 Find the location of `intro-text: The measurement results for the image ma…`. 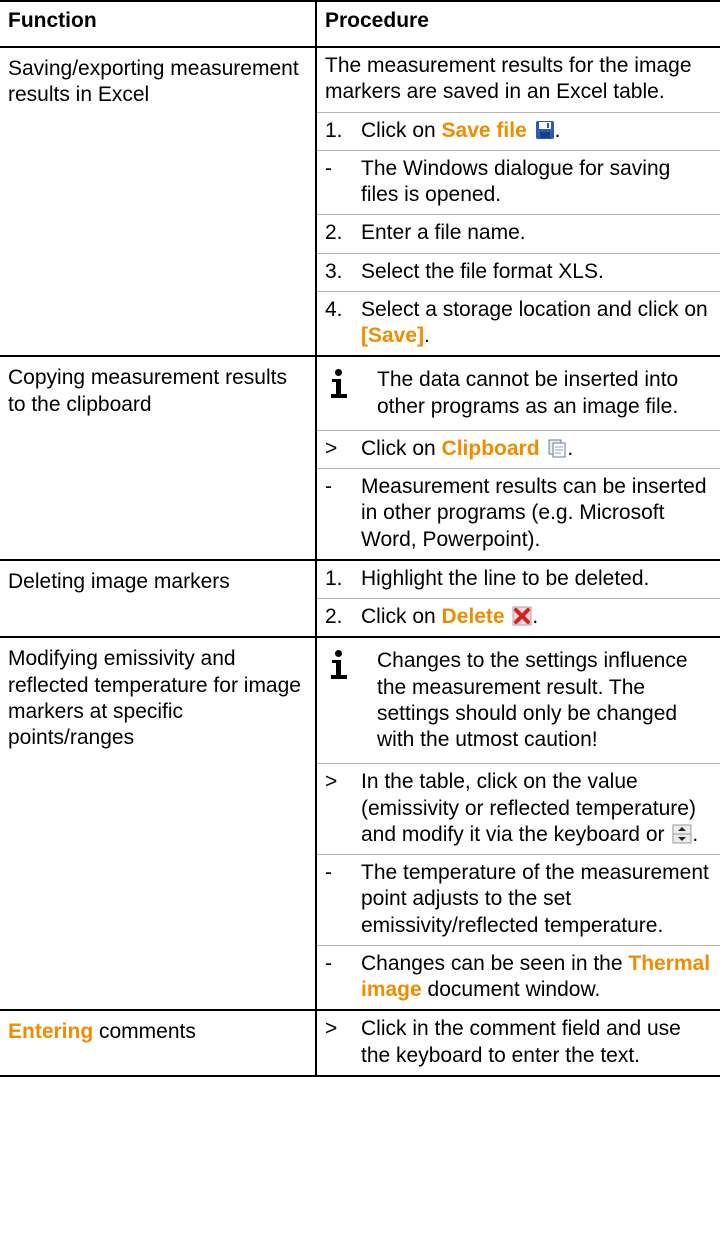

intro-text: The measurement results for the image ma… is located at coordinates (518, 80).